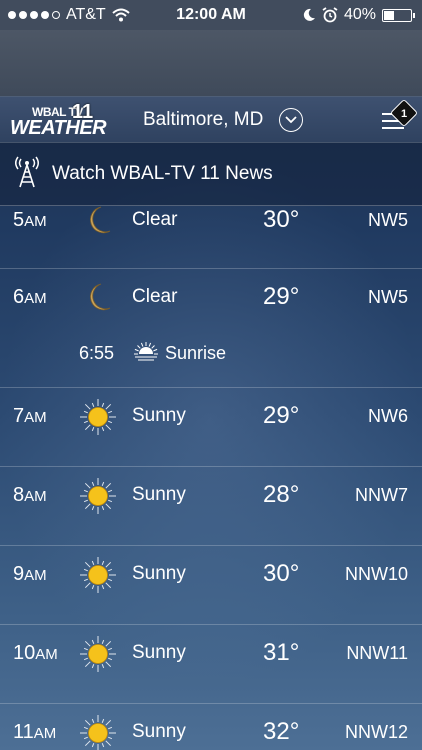 This screenshot has width=422, height=750. I want to click on watch-news-label: Watch WBAL-TV 11 News, so click(162, 173).